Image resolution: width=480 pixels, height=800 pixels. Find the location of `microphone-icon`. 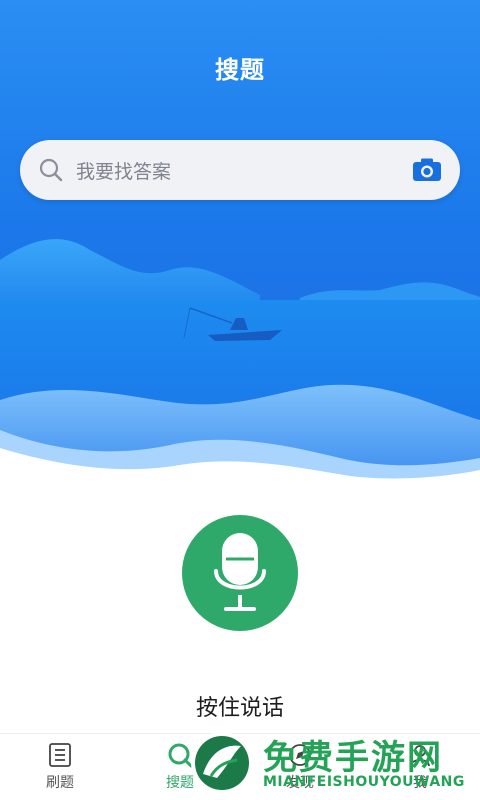

microphone-icon is located at coordinates (240, 572).